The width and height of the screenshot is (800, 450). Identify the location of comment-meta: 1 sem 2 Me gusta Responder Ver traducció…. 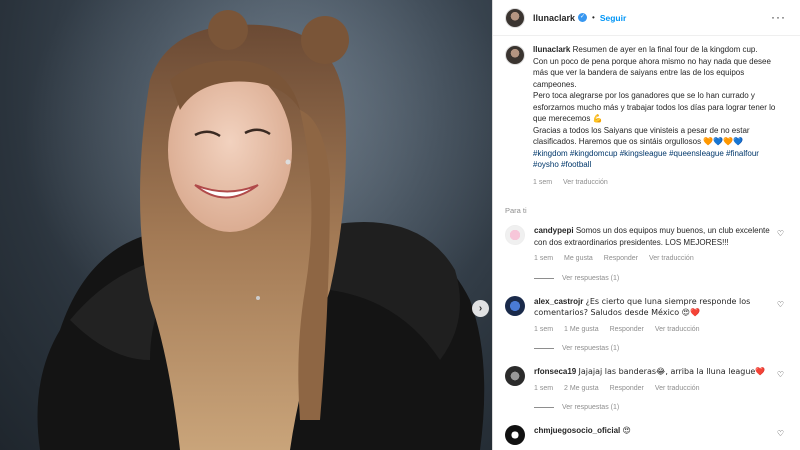
(654, 389).